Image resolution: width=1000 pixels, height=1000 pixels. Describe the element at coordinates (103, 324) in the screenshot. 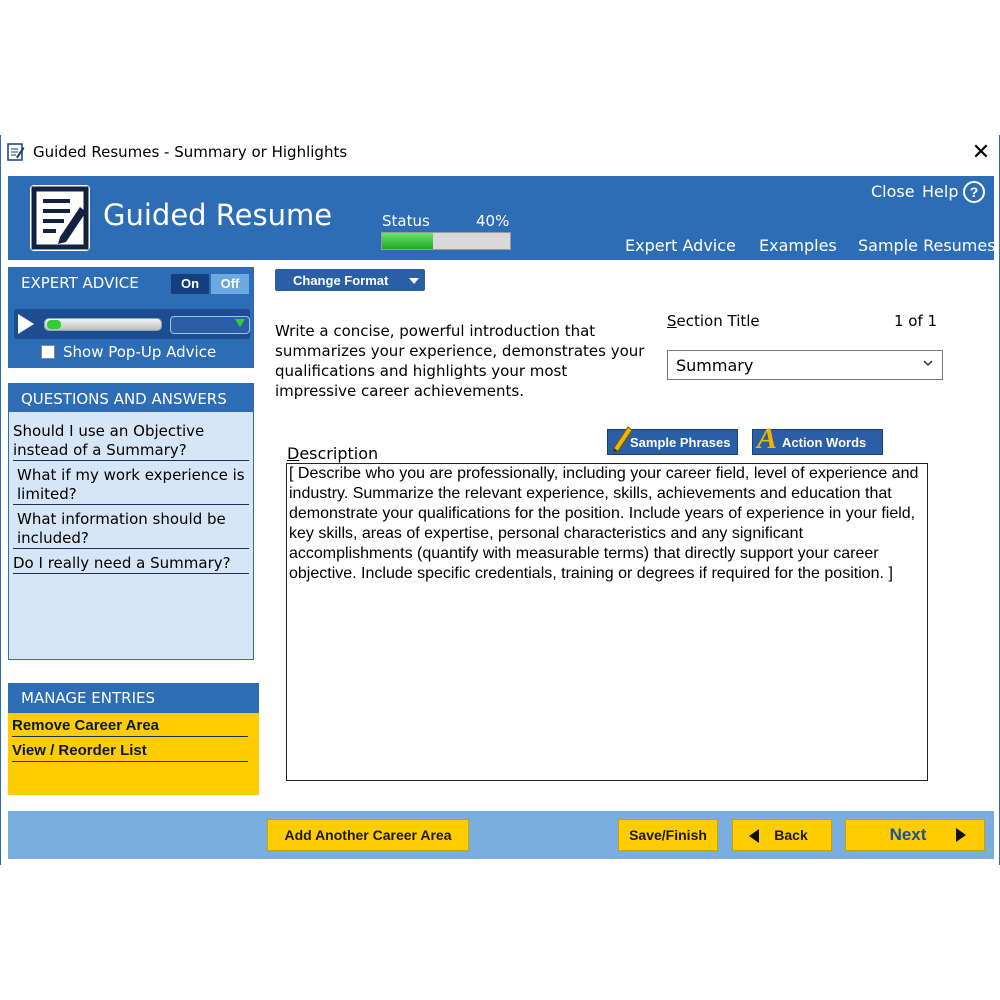

I see `audio-seek-slider` at that location.